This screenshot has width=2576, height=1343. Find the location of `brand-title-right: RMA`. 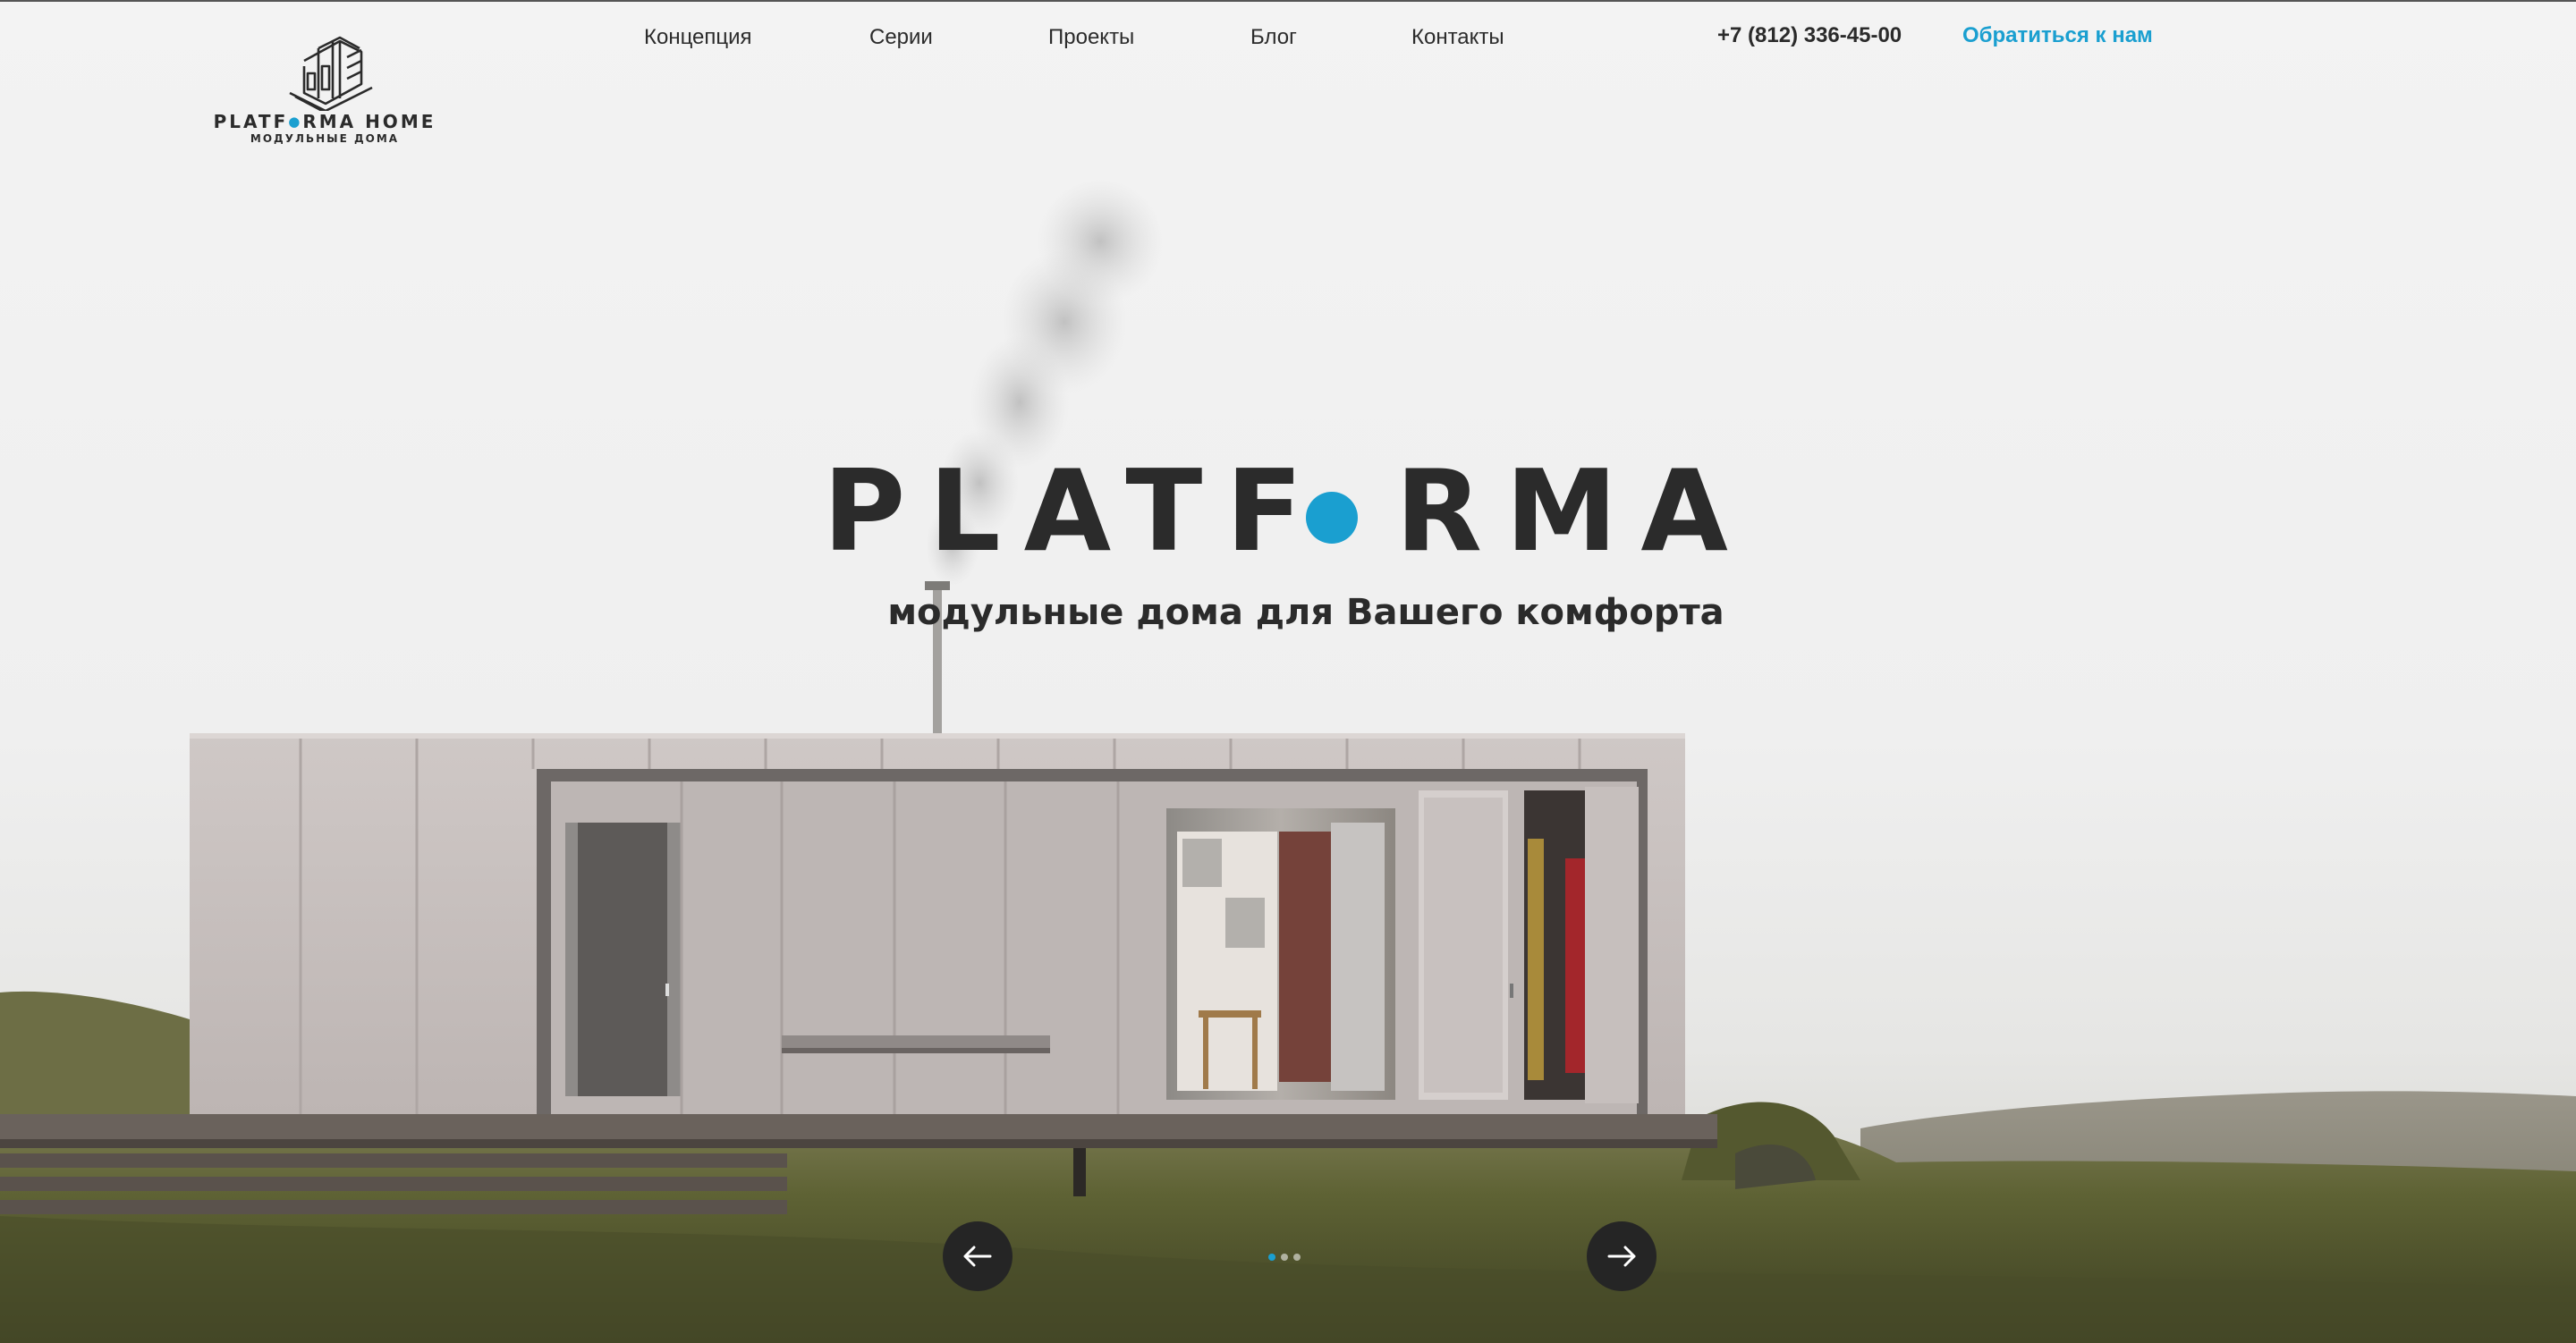

brand-title-right: RMA is located at coordinates (1573, 511).